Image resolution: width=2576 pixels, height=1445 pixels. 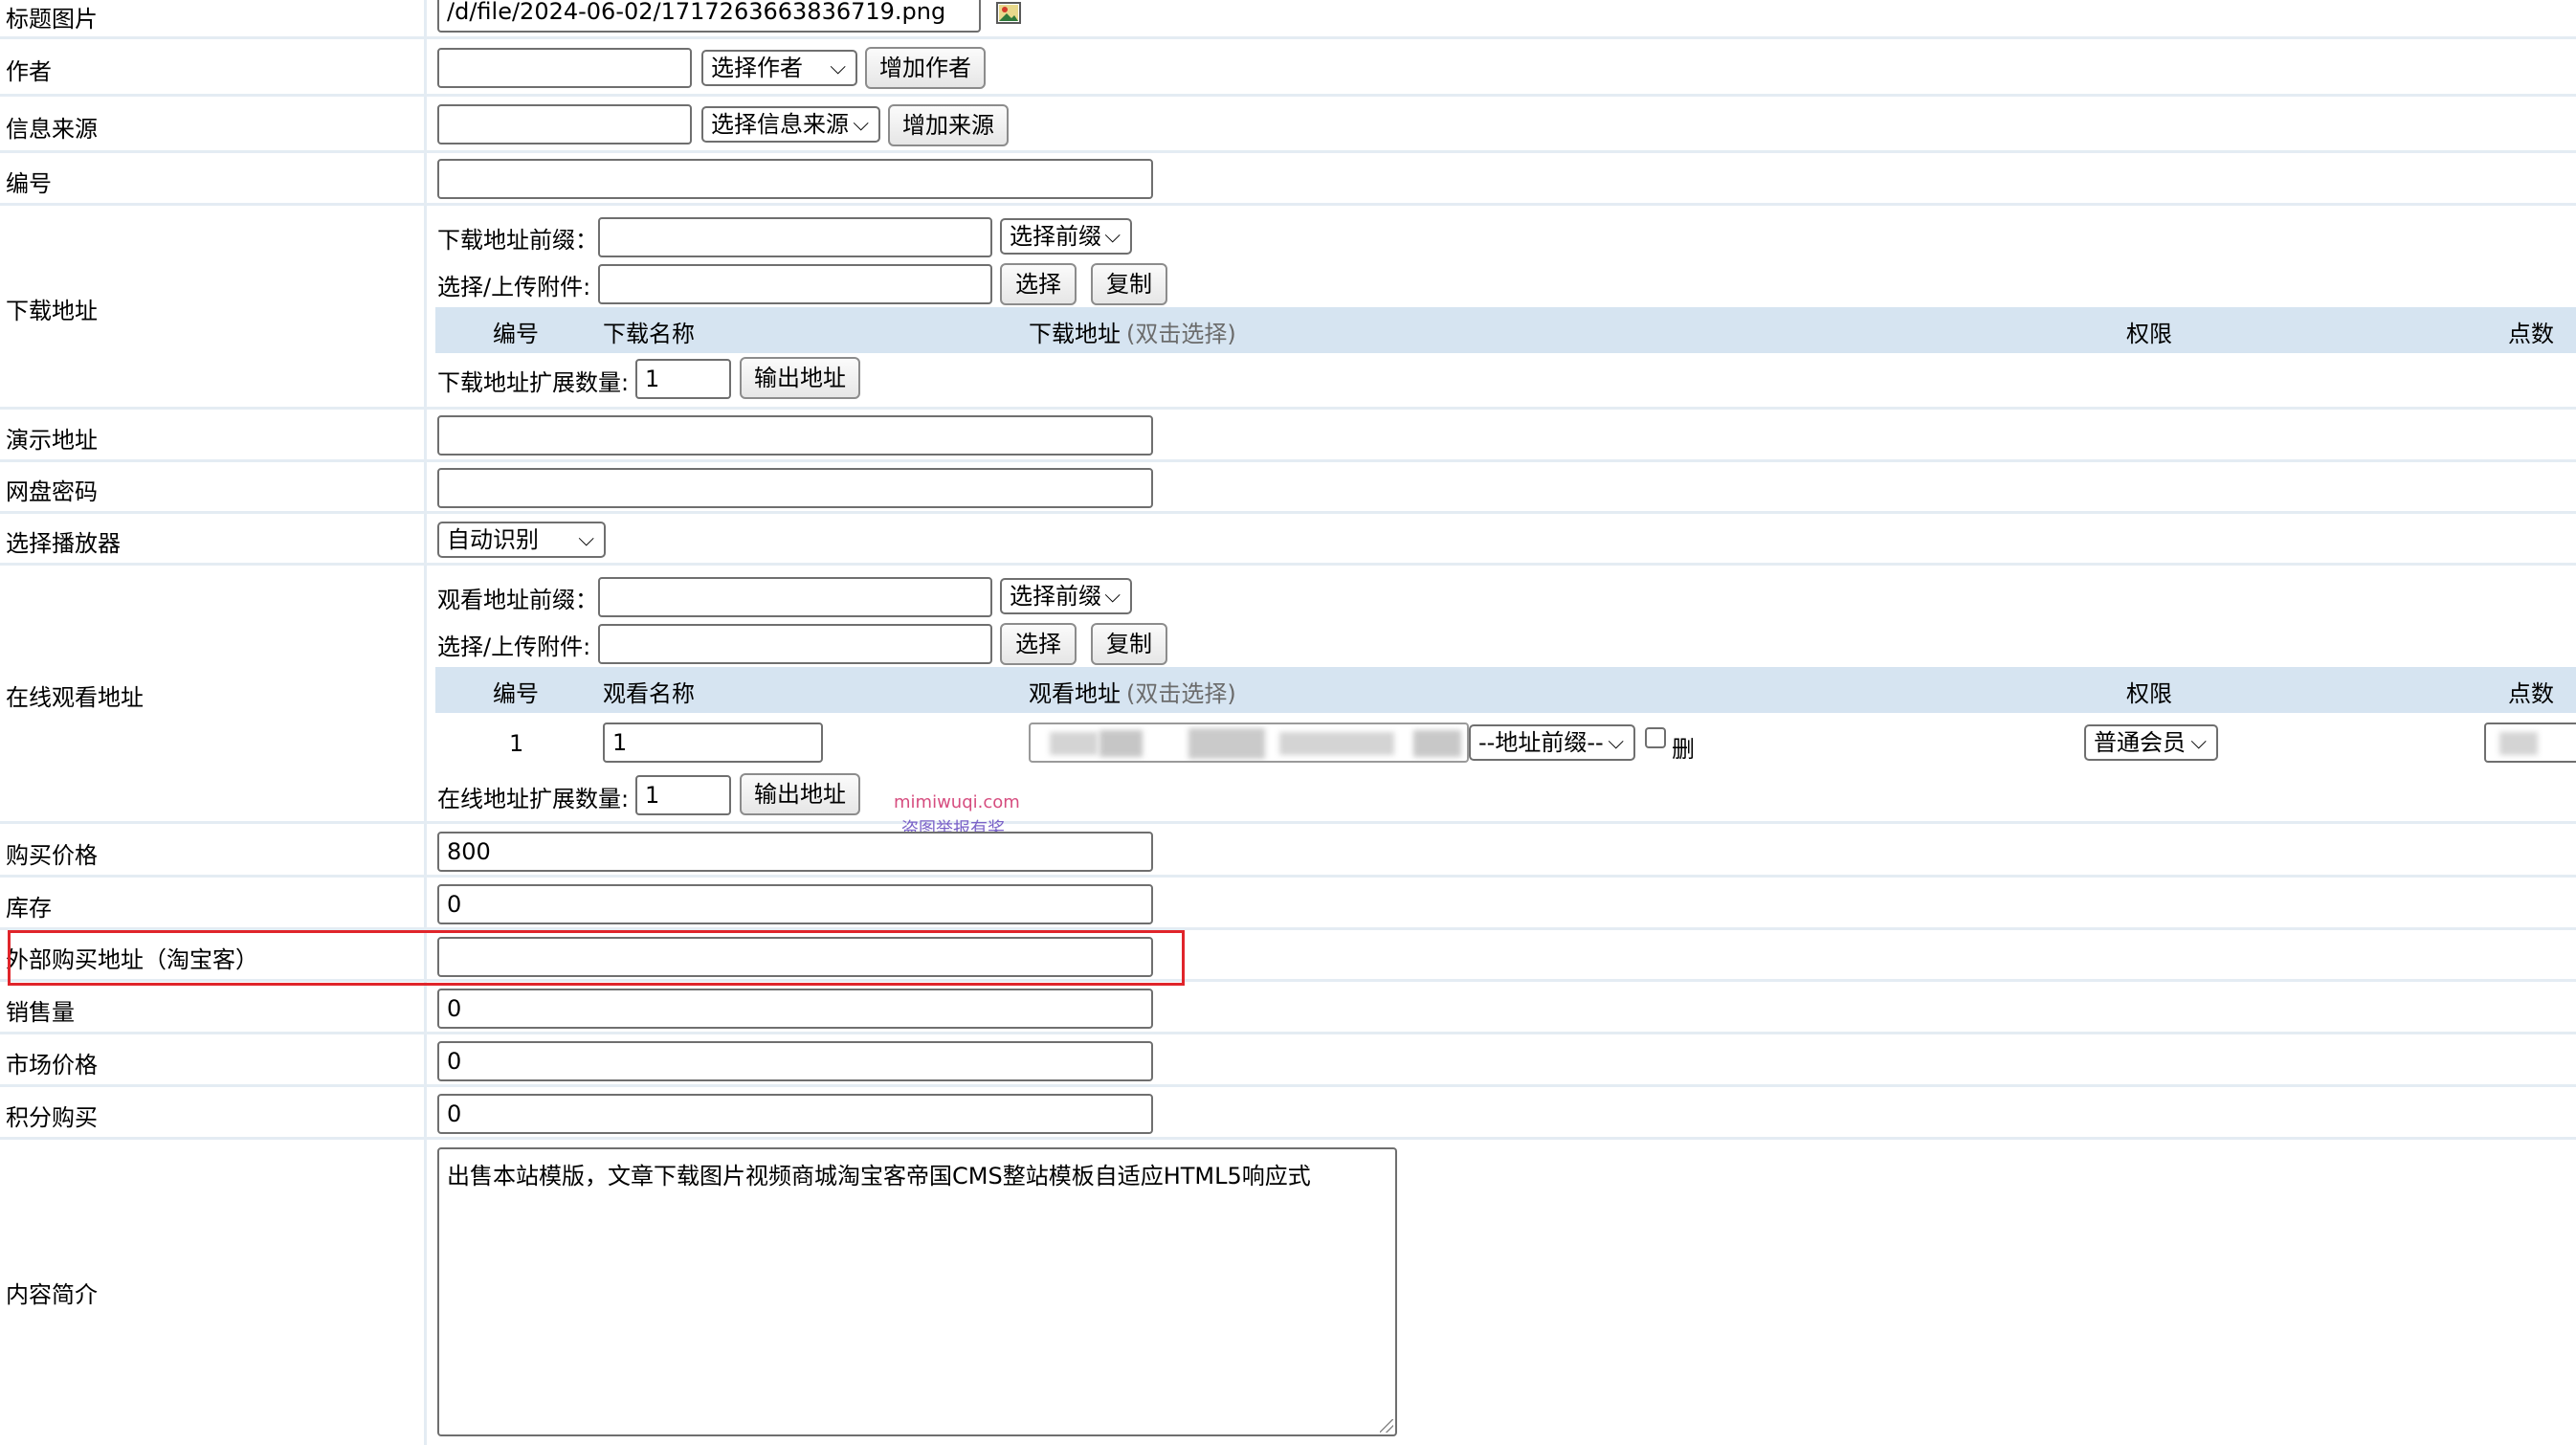 I want to click on player-select: 自动识别 ⌵, so click(x=521, y=540).